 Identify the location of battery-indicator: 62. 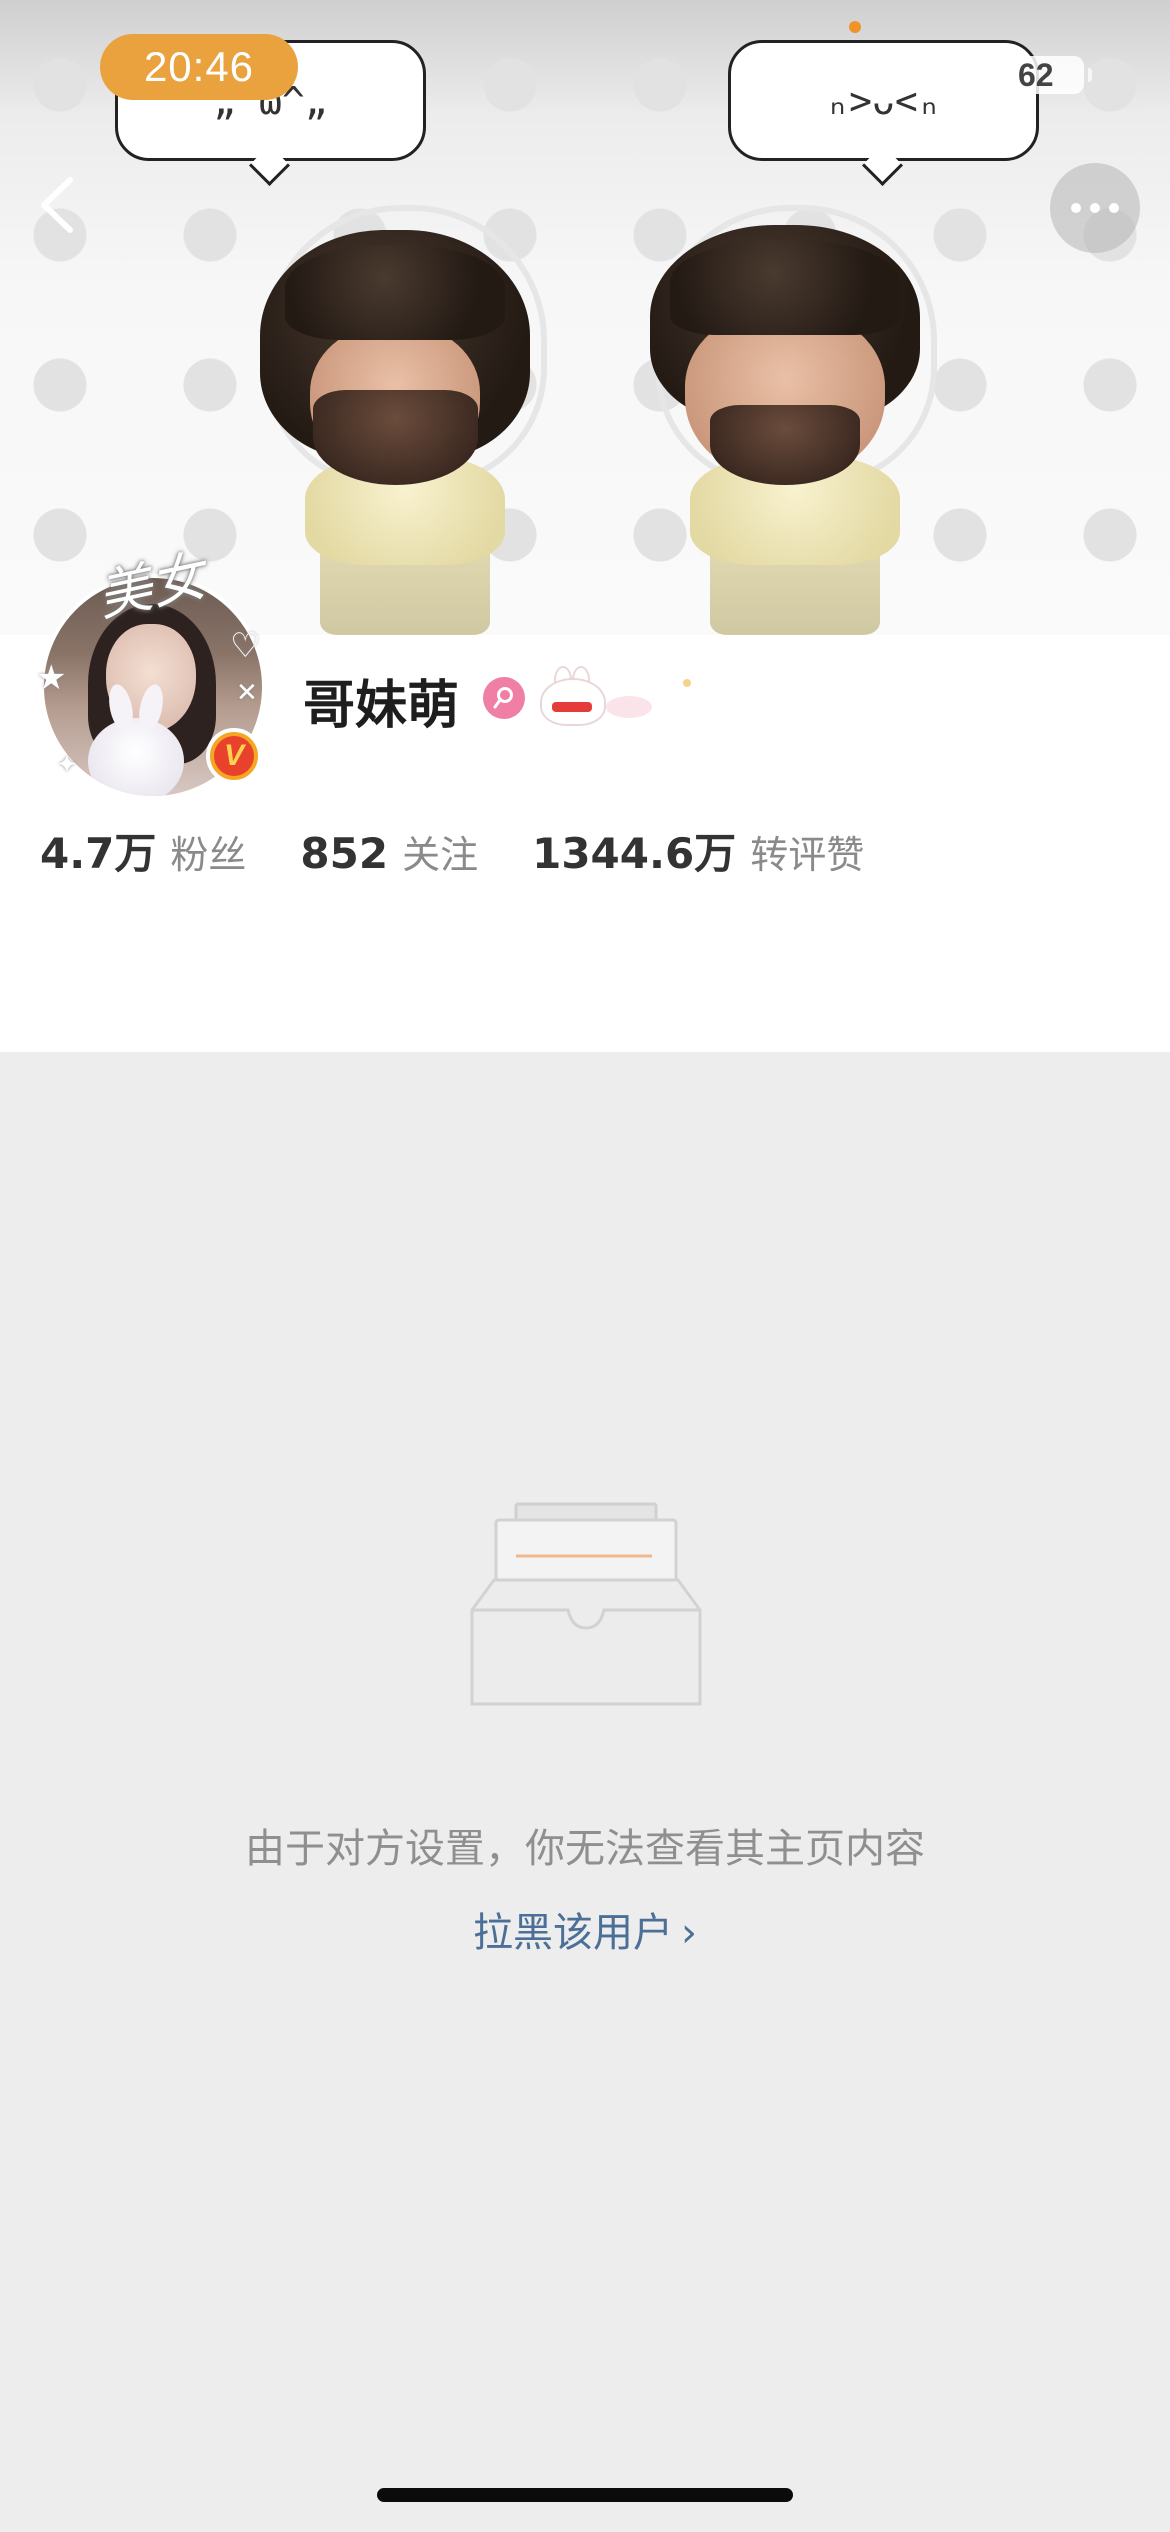
(1046, 75).